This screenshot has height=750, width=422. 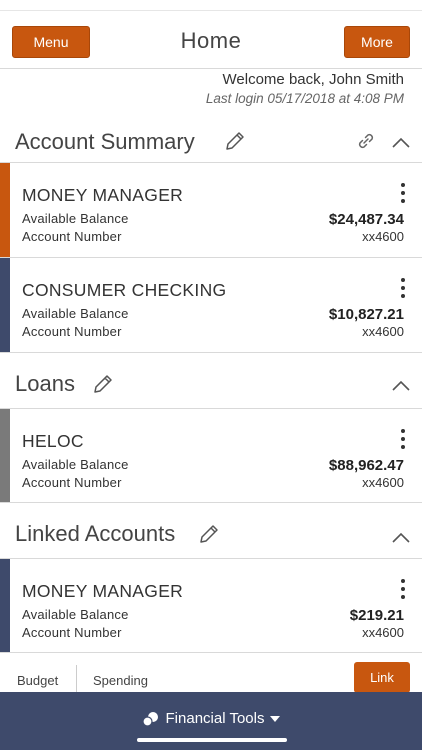 I want to click on caret-down-icon, so click(x=275, y=719).